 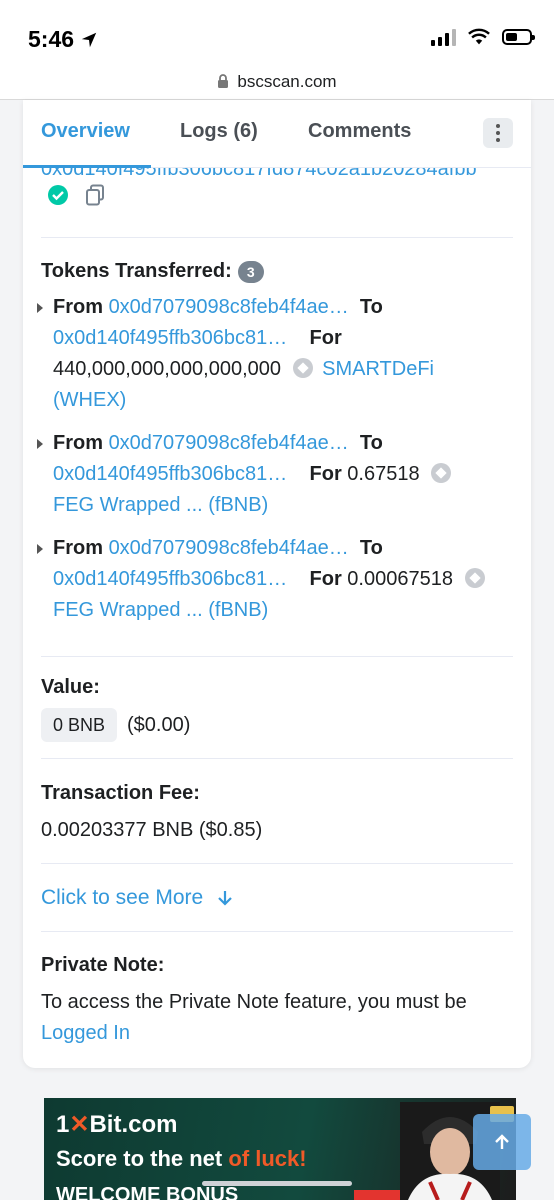 What do you see at coordinates (89, 39) in the screenshot?
I see `location-arrow-icon` at bounding box center [89, 39].